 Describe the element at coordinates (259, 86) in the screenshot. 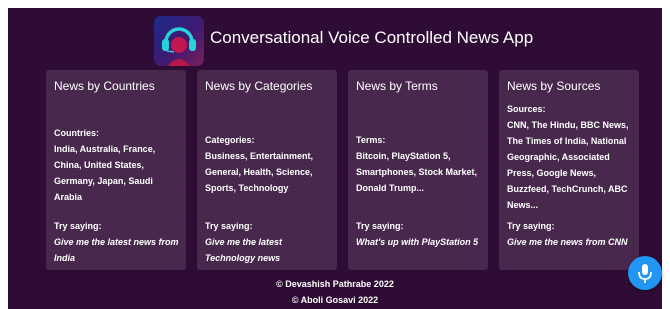

I see `card-title: News by Categories` at that location.